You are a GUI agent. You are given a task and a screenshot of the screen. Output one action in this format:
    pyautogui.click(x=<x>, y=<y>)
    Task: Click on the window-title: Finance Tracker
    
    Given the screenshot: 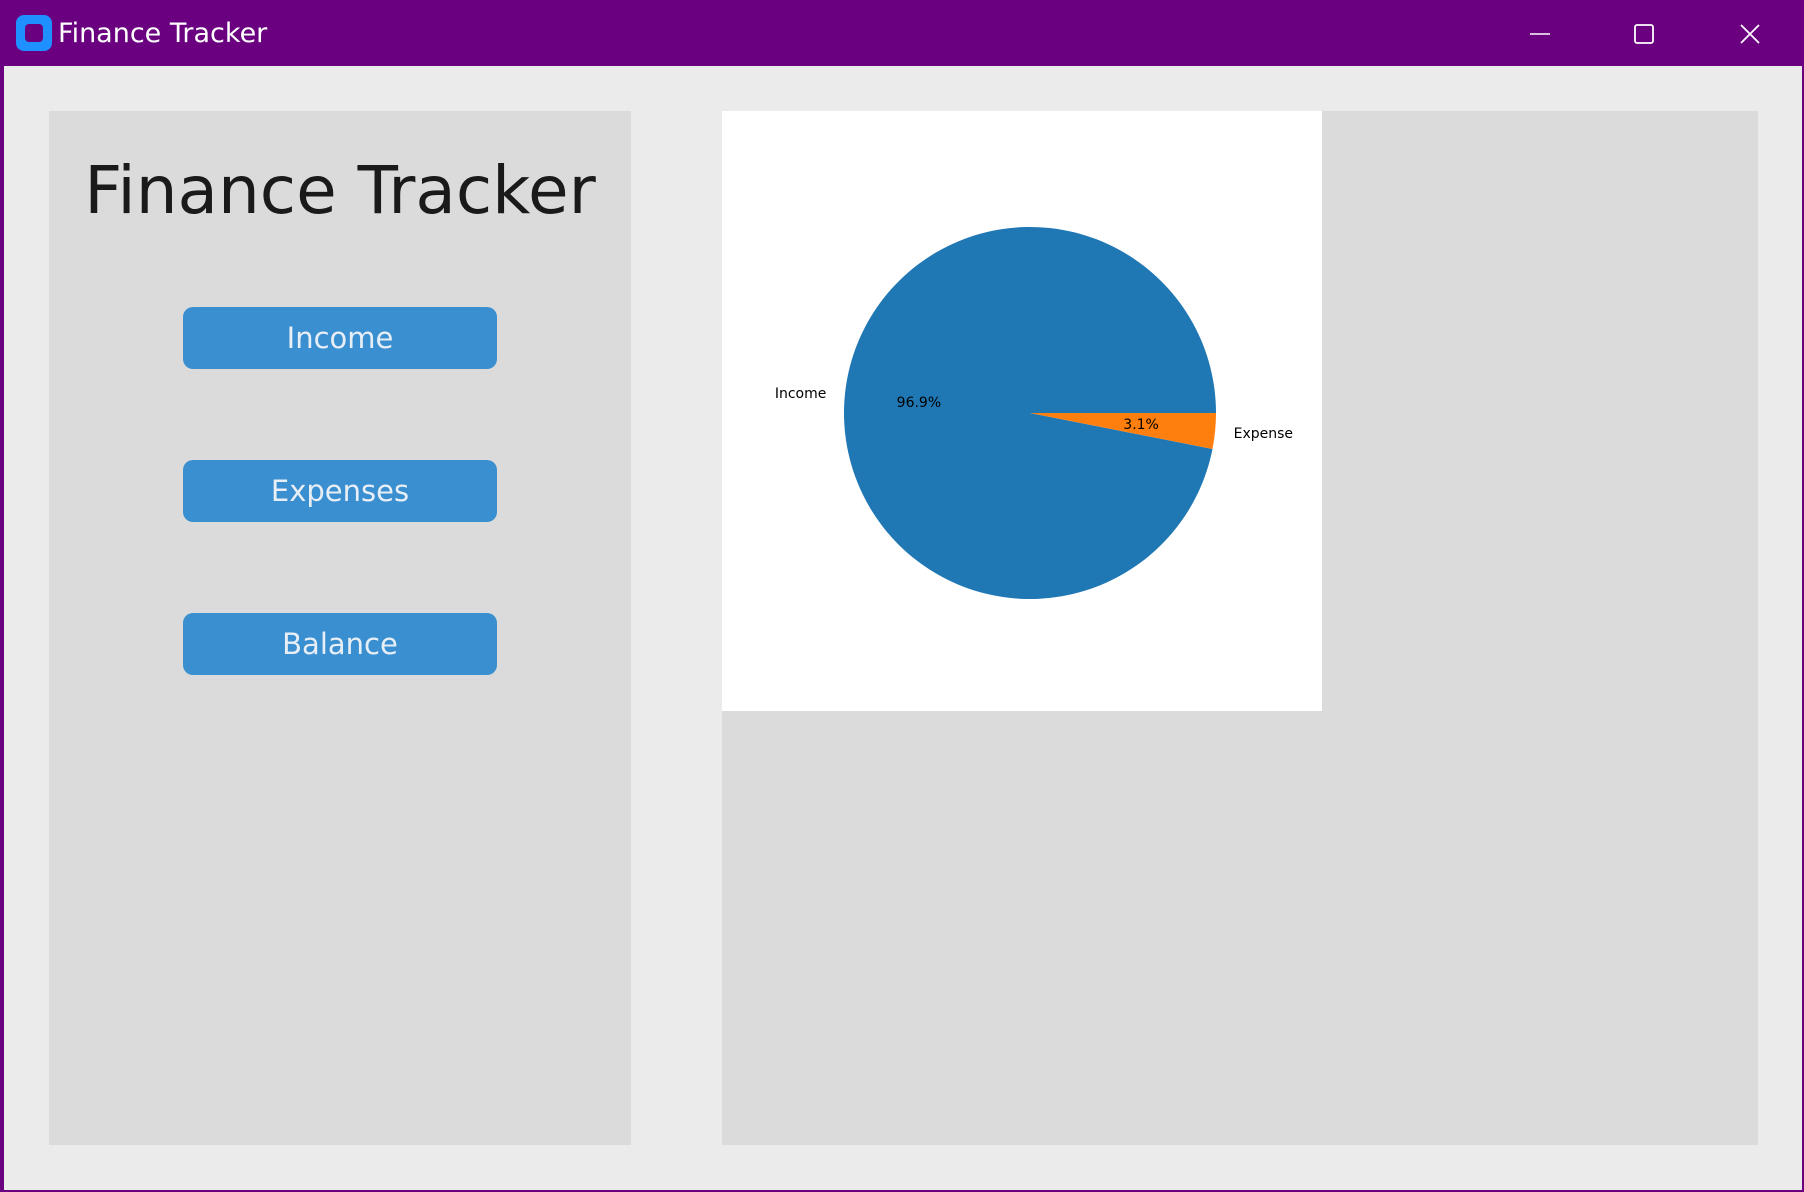 What is the action you would take?
    pyautogui.click(x=163, y=33)
    